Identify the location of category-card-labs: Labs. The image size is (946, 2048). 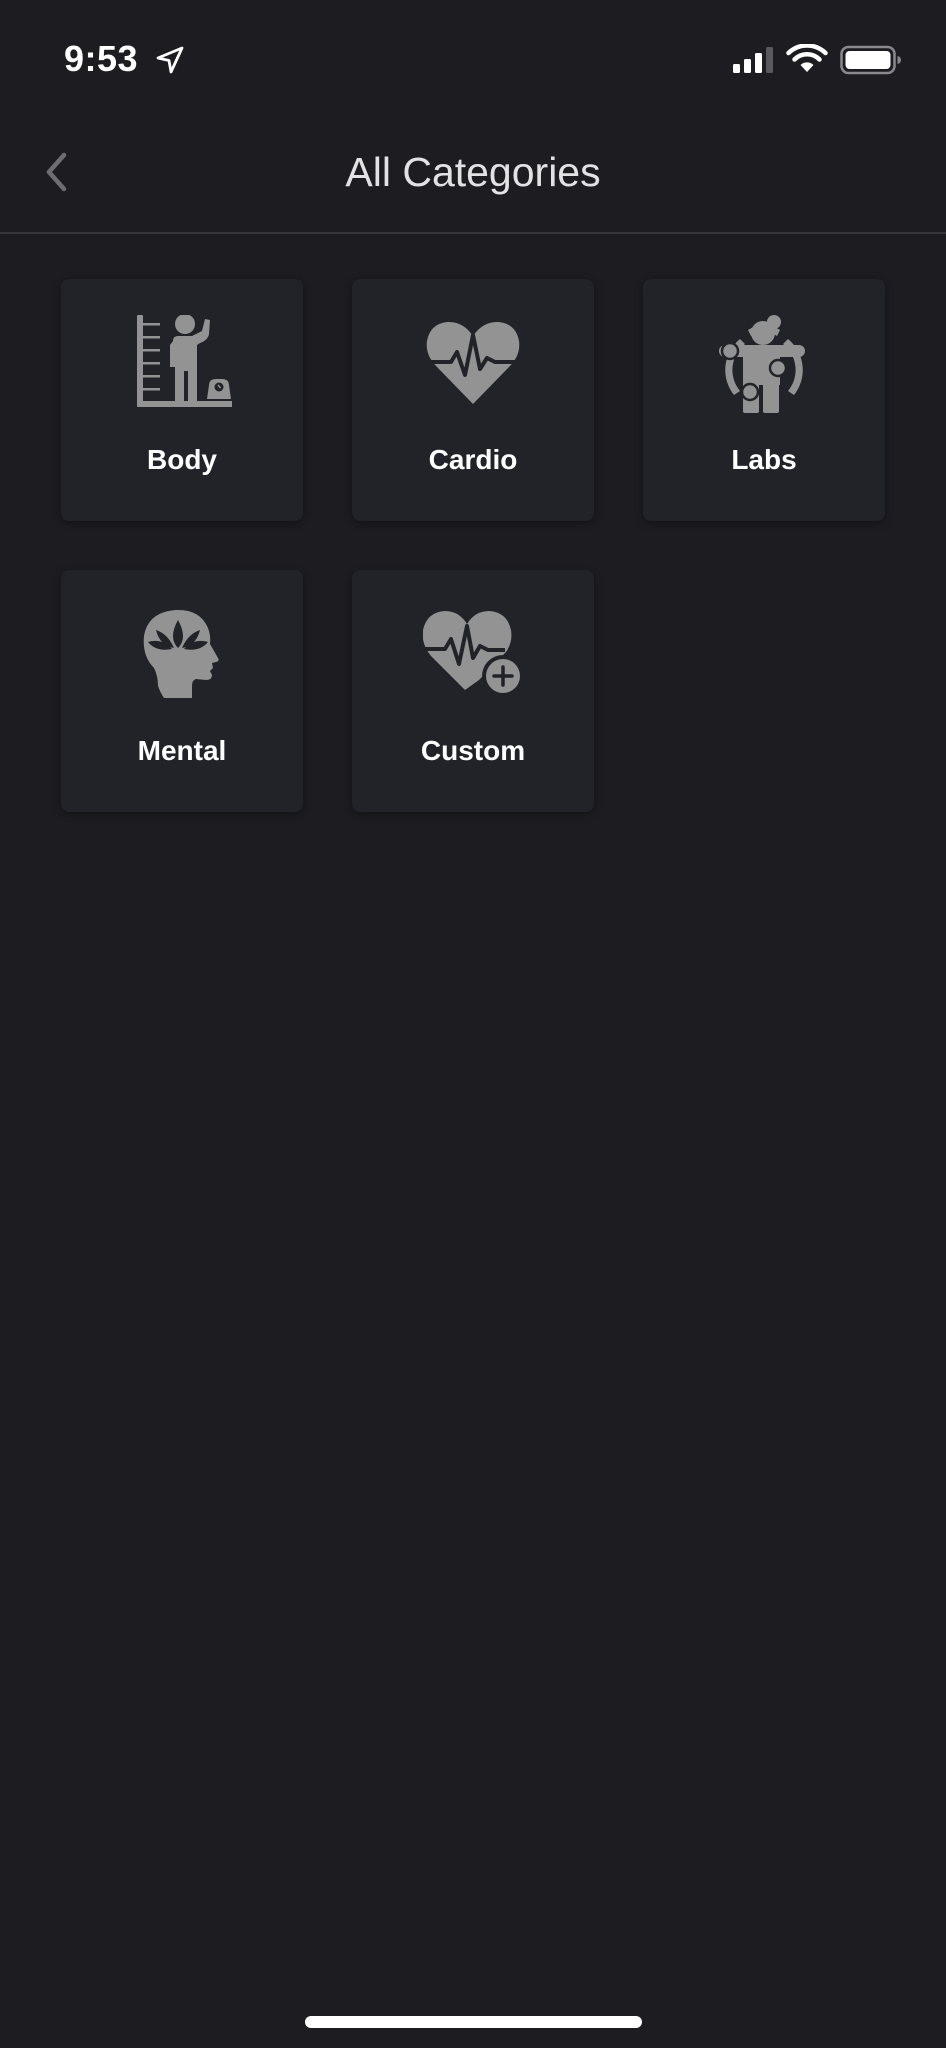
(764, 400).